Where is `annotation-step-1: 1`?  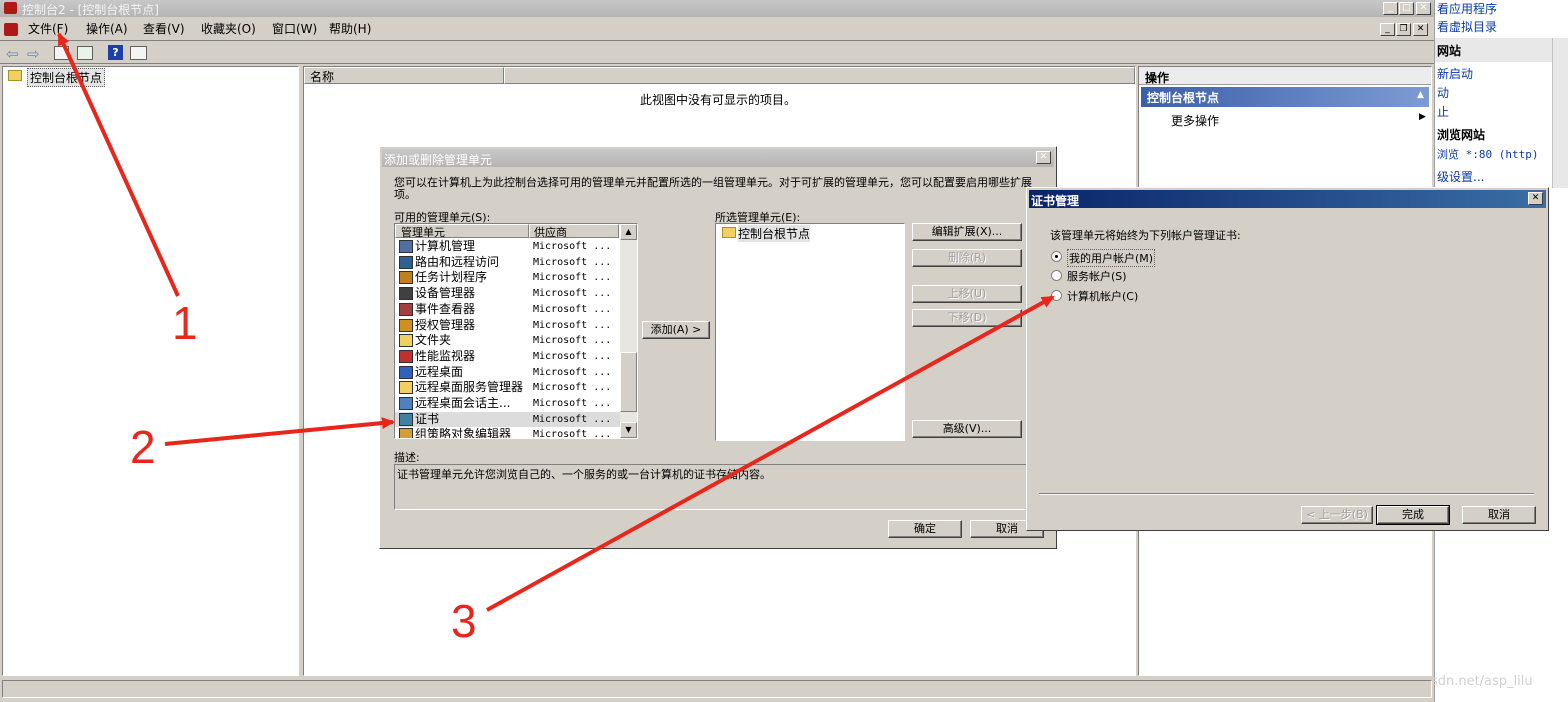 annotation-step-1: 1 is located at coordinates (185, 323).